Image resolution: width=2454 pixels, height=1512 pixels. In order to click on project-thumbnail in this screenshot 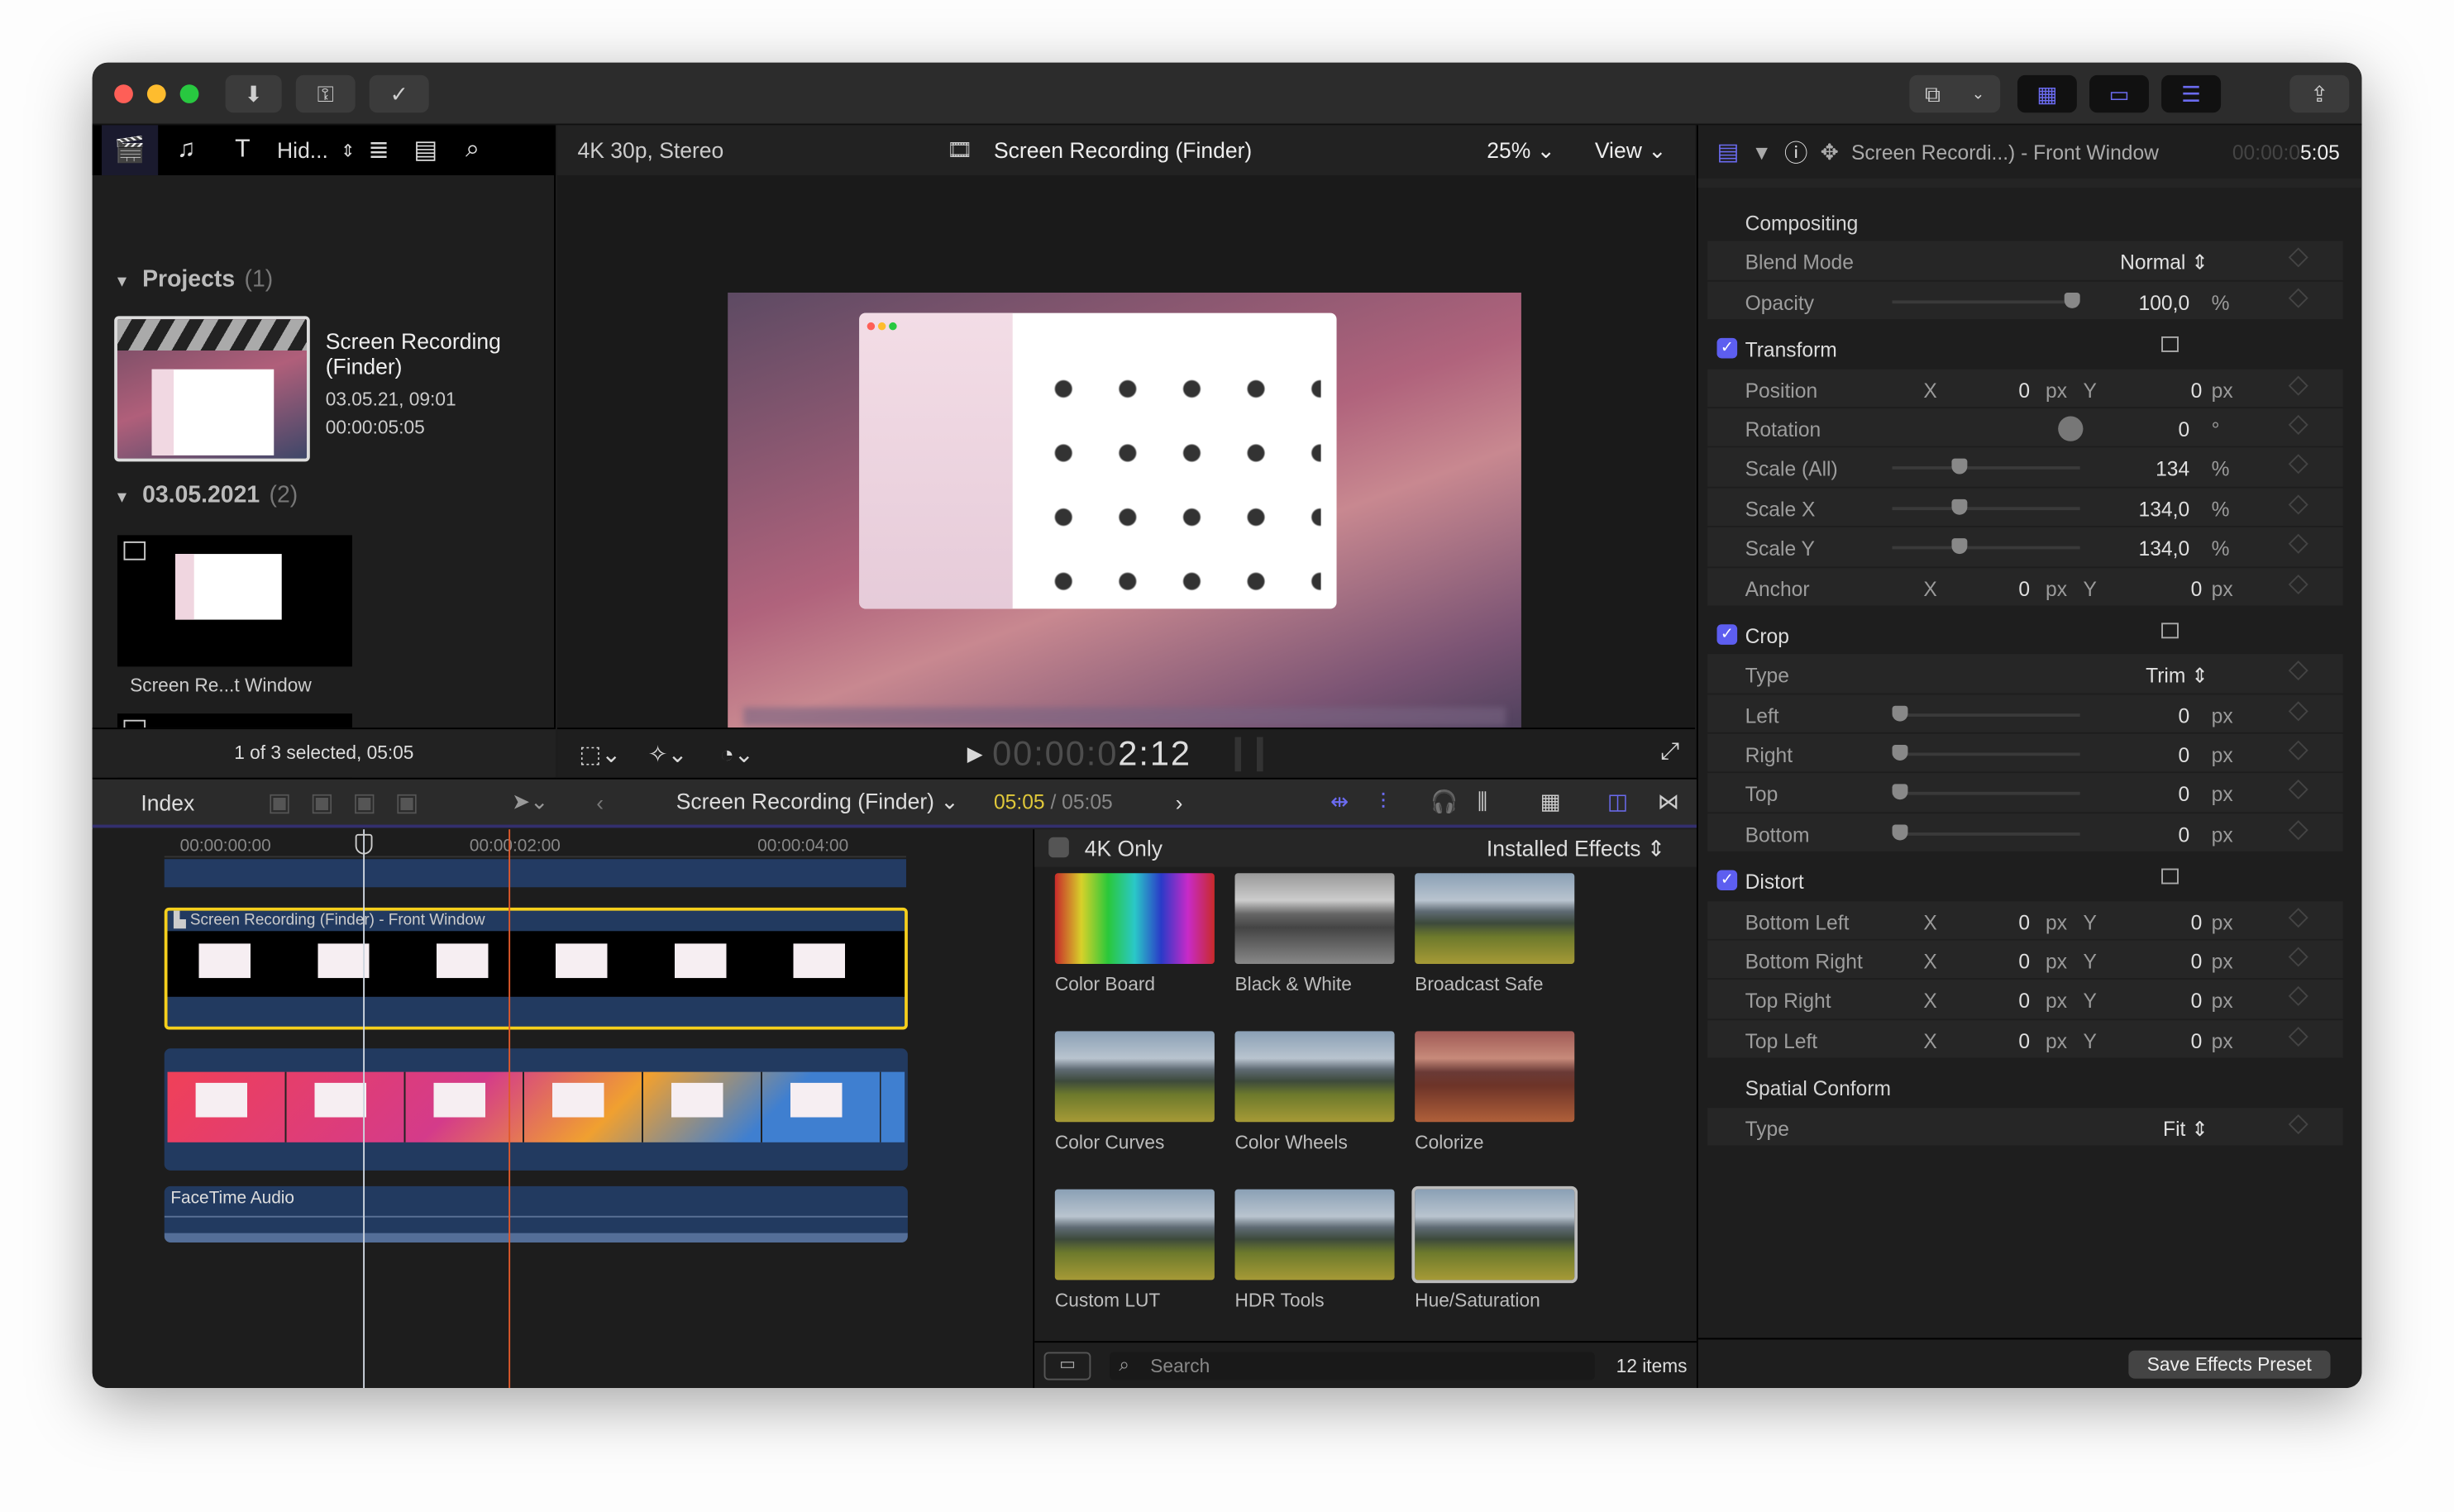, I will do `click(212, 389)`.